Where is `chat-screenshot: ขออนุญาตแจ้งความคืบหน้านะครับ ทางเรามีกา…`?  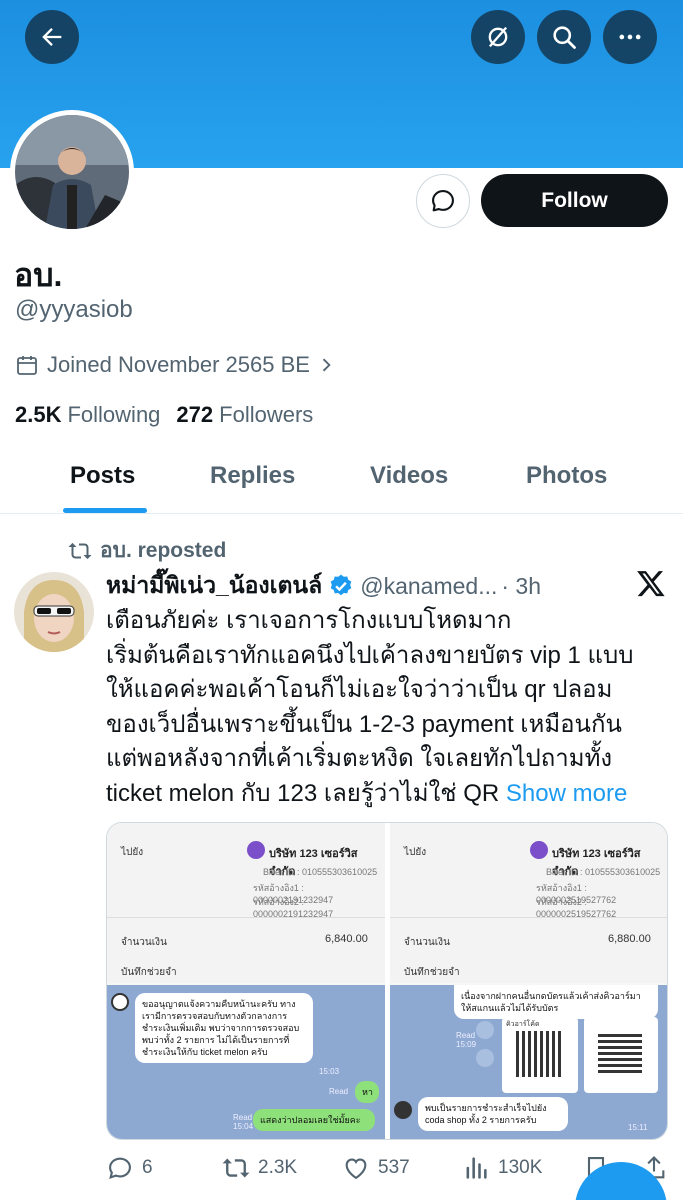 chat-screenshot: ขออนุญาตแจ้งความคืบหน้านะครับ ทางเรามีกา… is located at coordinates (246, 1062).